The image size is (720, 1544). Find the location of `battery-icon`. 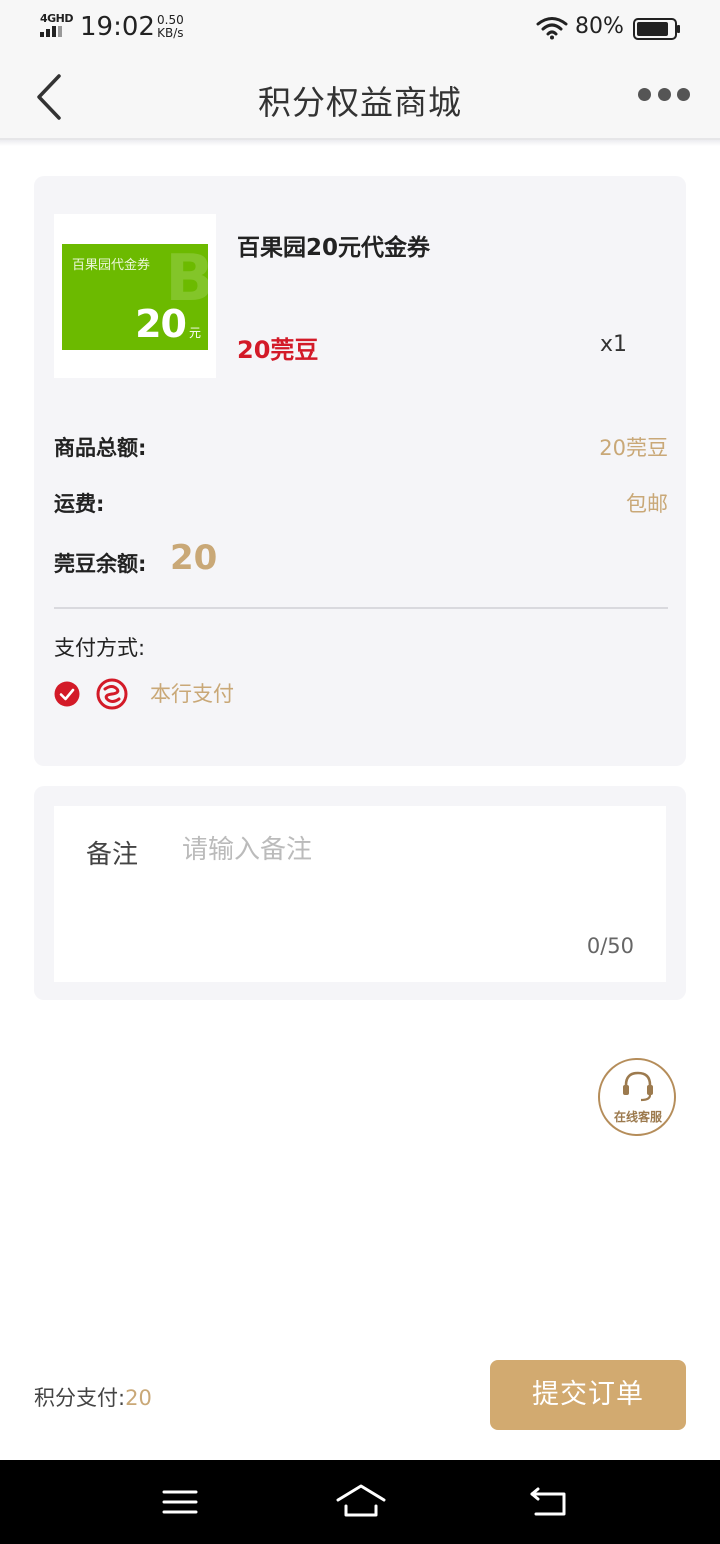

battery-icon is located at coordinates (656, 29).